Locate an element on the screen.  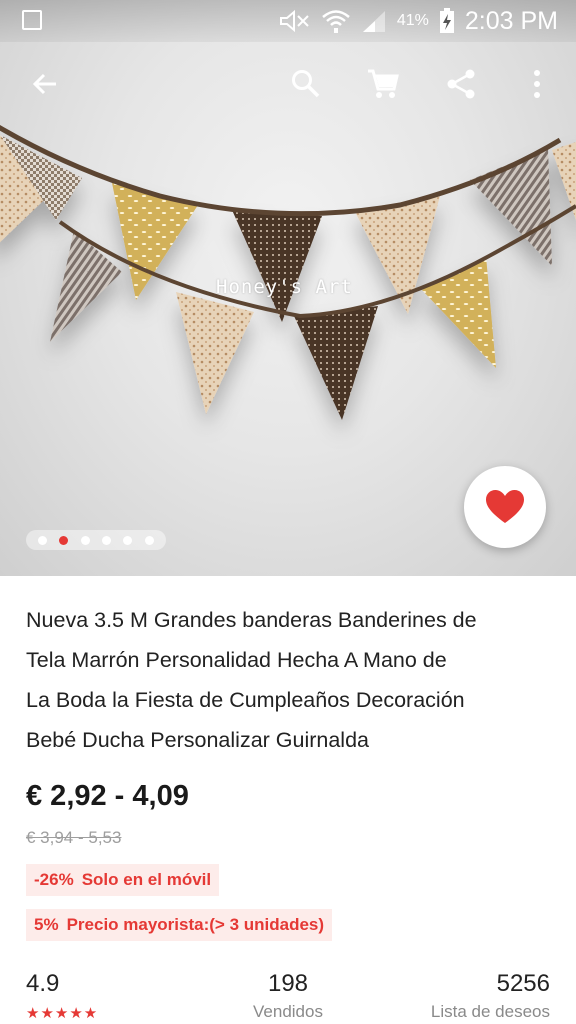
mobile-discount-badge: -26% Solo en el móvil is located at coordinates (123, 880).